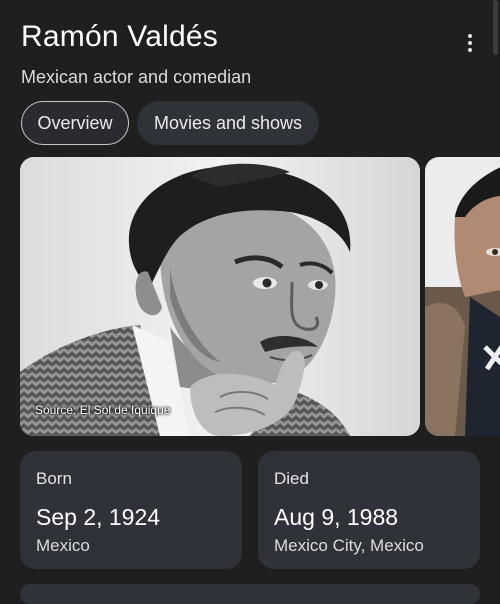 This screenshot has height=604, width=500. Describe the element at coordinates (63, 545) in the screenshot. I see `born-place: Mexico` at that location.